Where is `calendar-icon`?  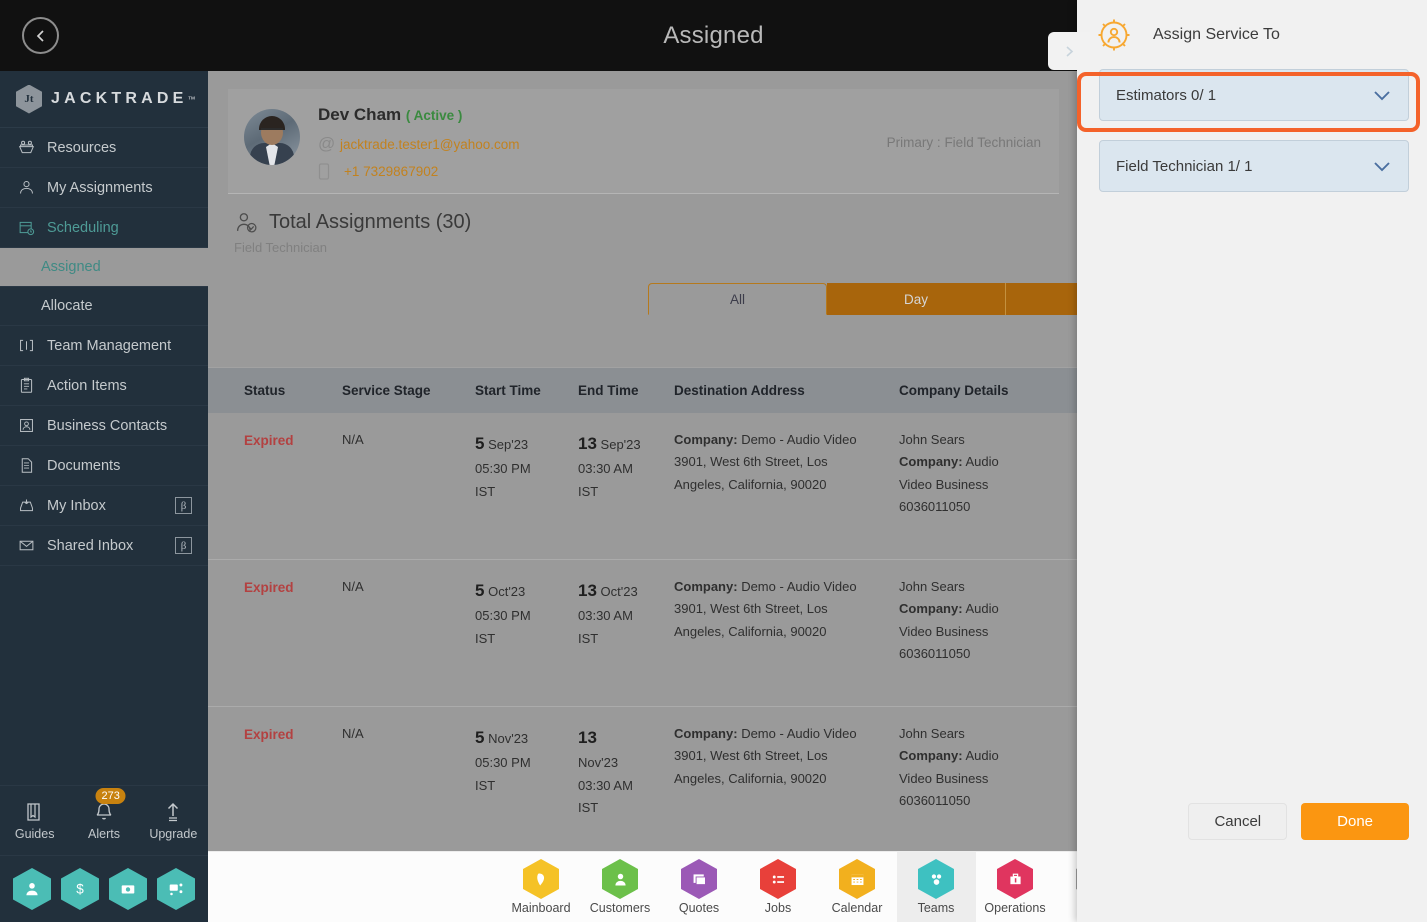
calendar-icon is located at coordinates (857, 879).